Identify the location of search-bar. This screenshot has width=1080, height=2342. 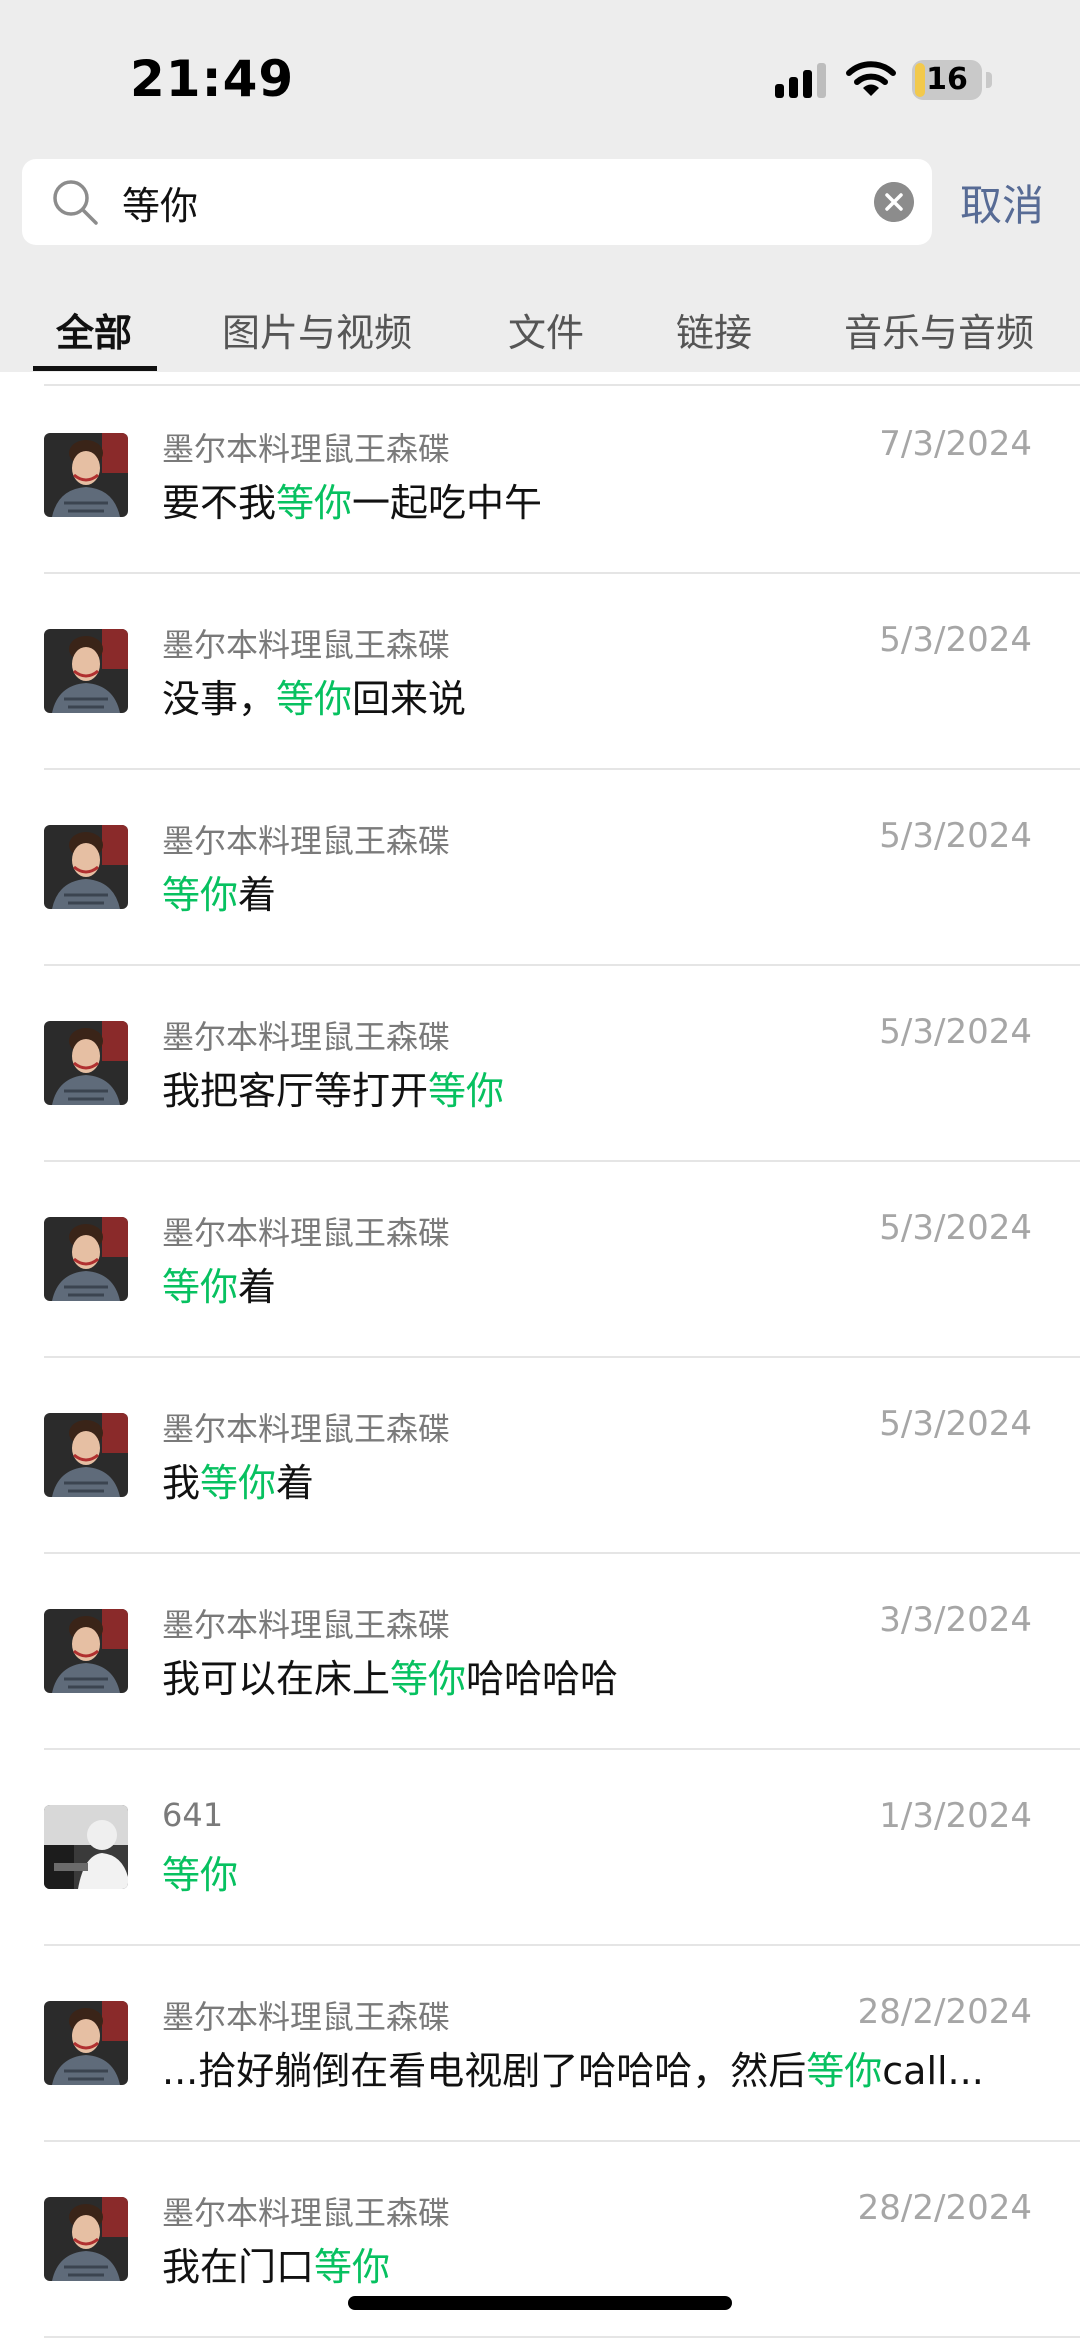
(477, 202).